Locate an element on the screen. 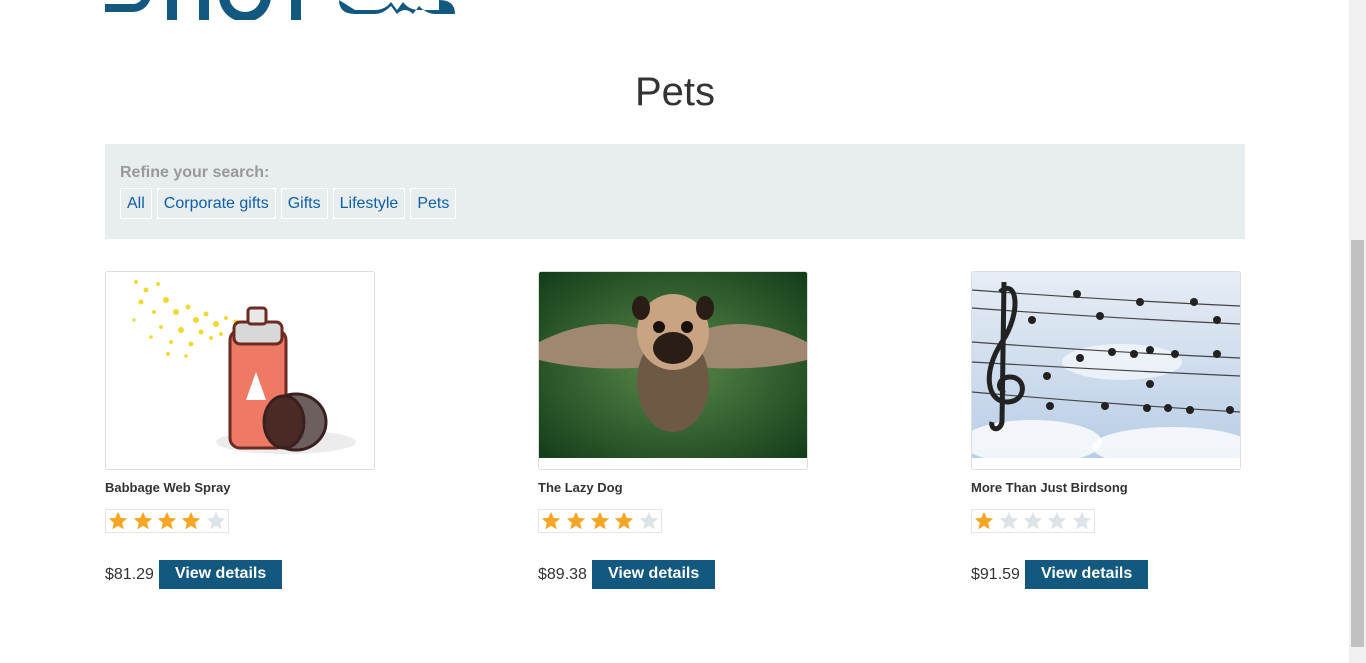  filter-pets: Pets is located at coordinates (433, 203).